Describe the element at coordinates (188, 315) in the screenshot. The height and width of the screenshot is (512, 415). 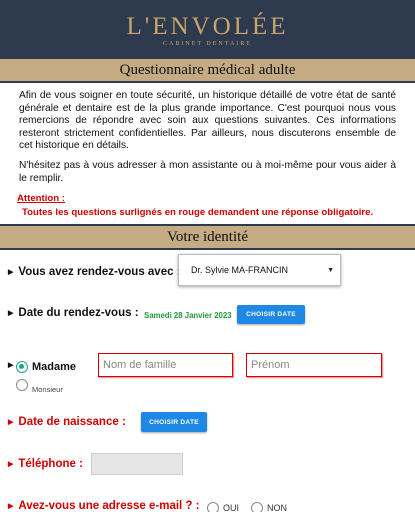
I see `appointment-date-value: Samedi 28 Janvier 2023` at that location.